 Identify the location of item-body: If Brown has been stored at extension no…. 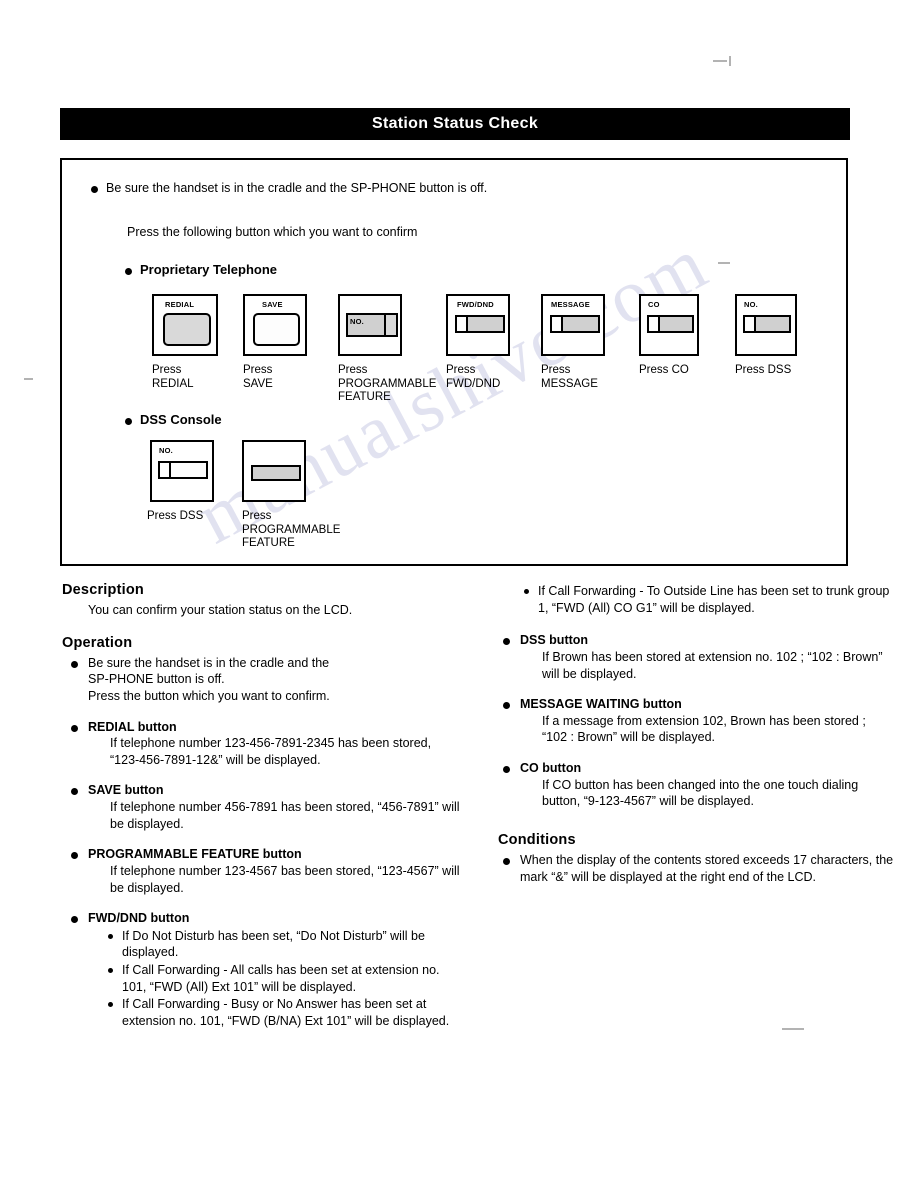
(712, 665).